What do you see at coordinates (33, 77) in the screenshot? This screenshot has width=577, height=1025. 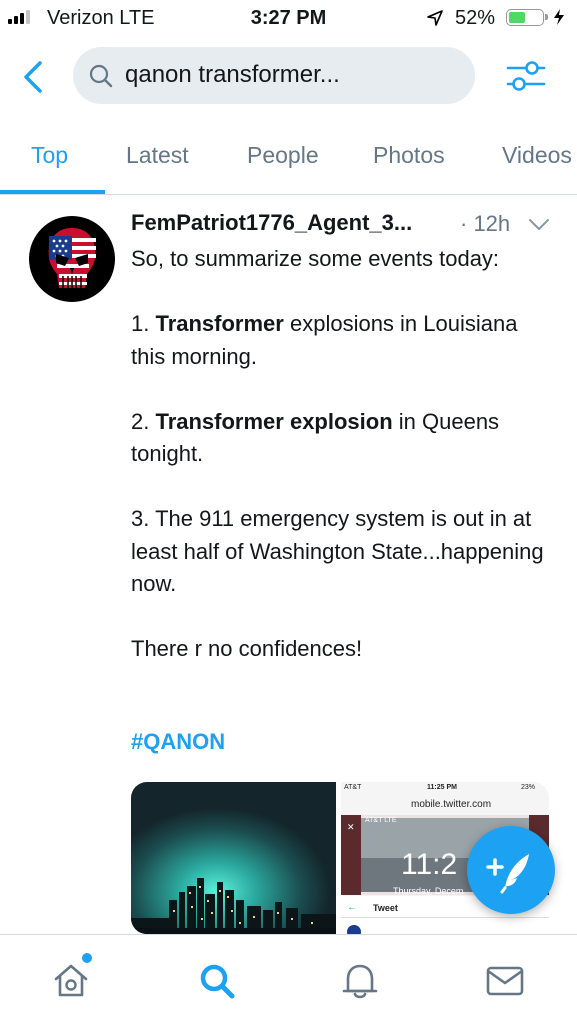 I see `chevron-left-icon` at bounding box center [33, 77].